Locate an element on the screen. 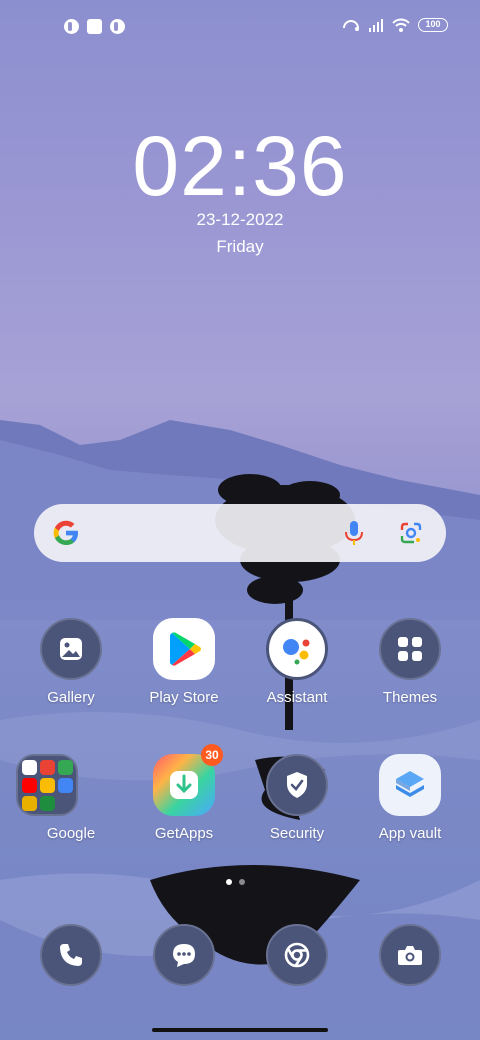  security-icon is located at coordinates (297, 785).